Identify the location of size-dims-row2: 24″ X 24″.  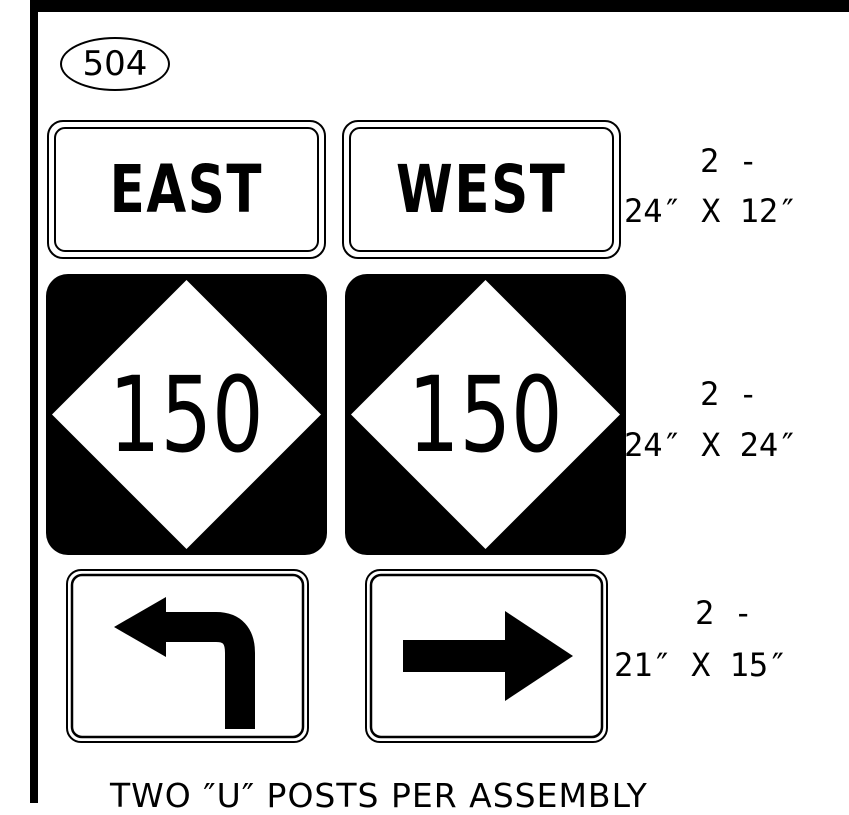
(711, 445).